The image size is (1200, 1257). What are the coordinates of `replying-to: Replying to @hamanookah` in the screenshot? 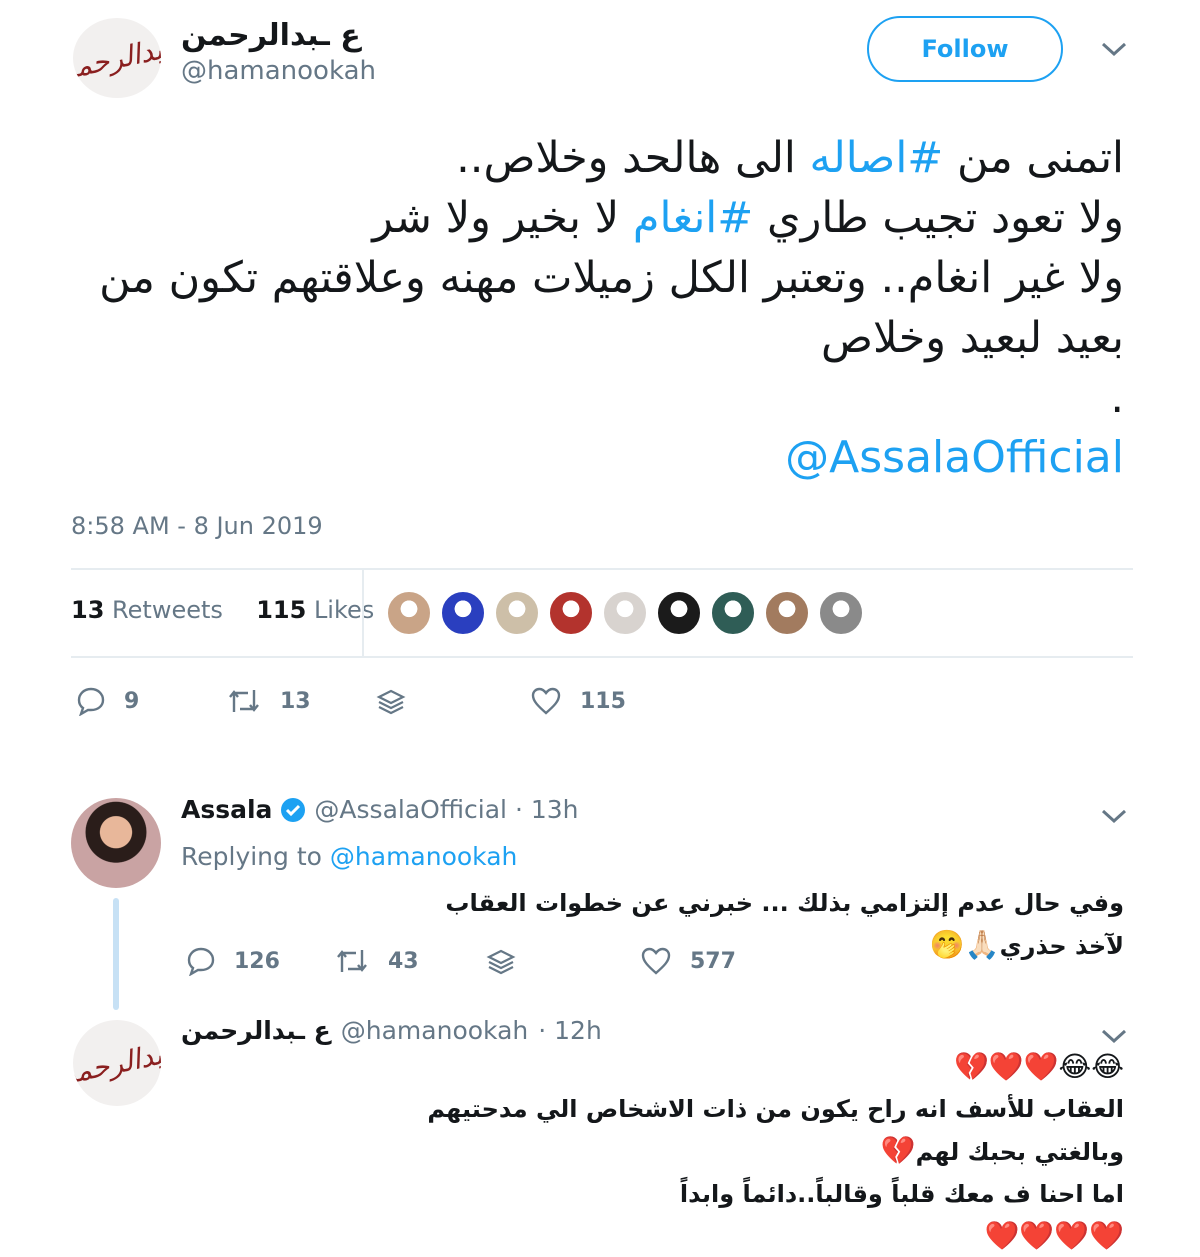 It's located at (349, 856).